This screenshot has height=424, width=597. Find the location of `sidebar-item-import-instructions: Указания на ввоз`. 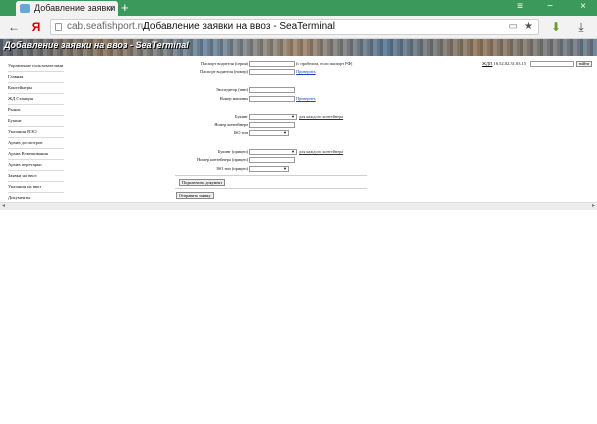

sidebar-item-import-instructions: Указания на ввоз is located at coordinates (36, 187).